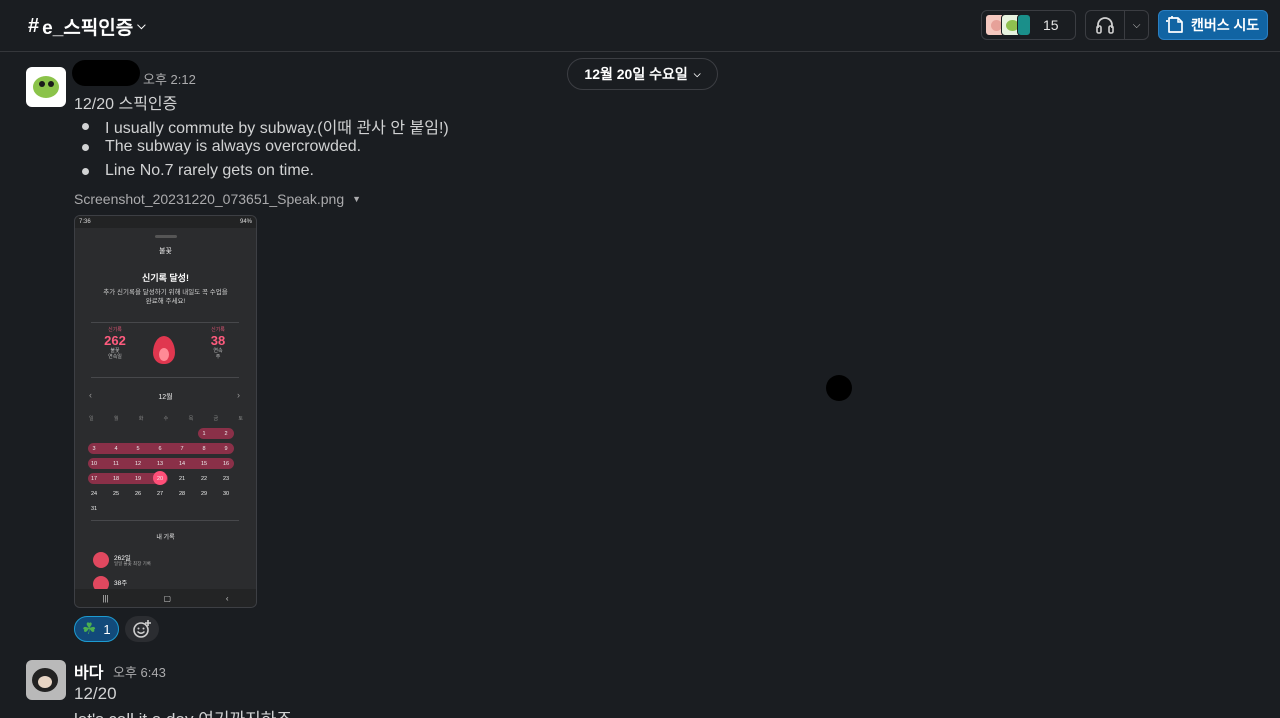  What do you see at coordinates (116, 478) in the screenshot?
I see `calendar-day: 18` at bounding box center [116, 478].